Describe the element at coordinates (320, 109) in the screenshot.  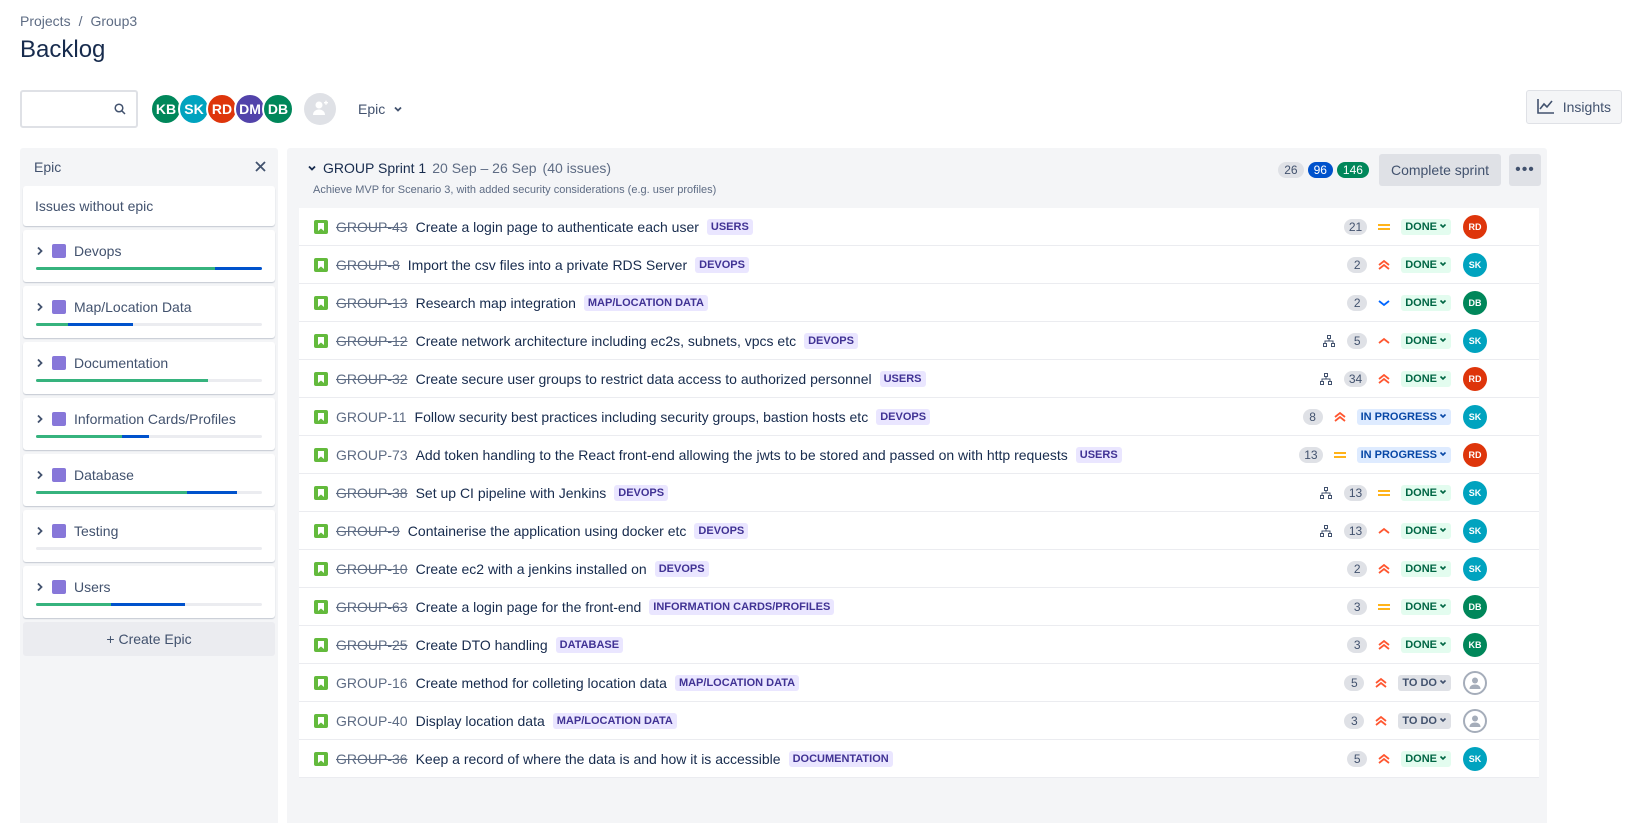
I see `add-people-button` at that location.